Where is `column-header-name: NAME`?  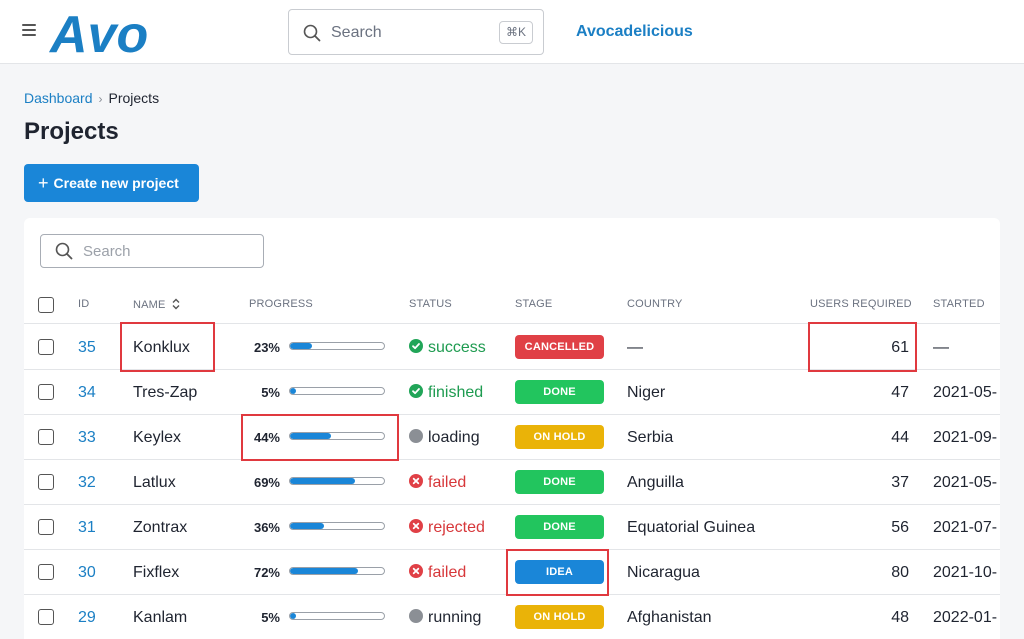 column-header-name: NAME is located at coordinates (156, 304).